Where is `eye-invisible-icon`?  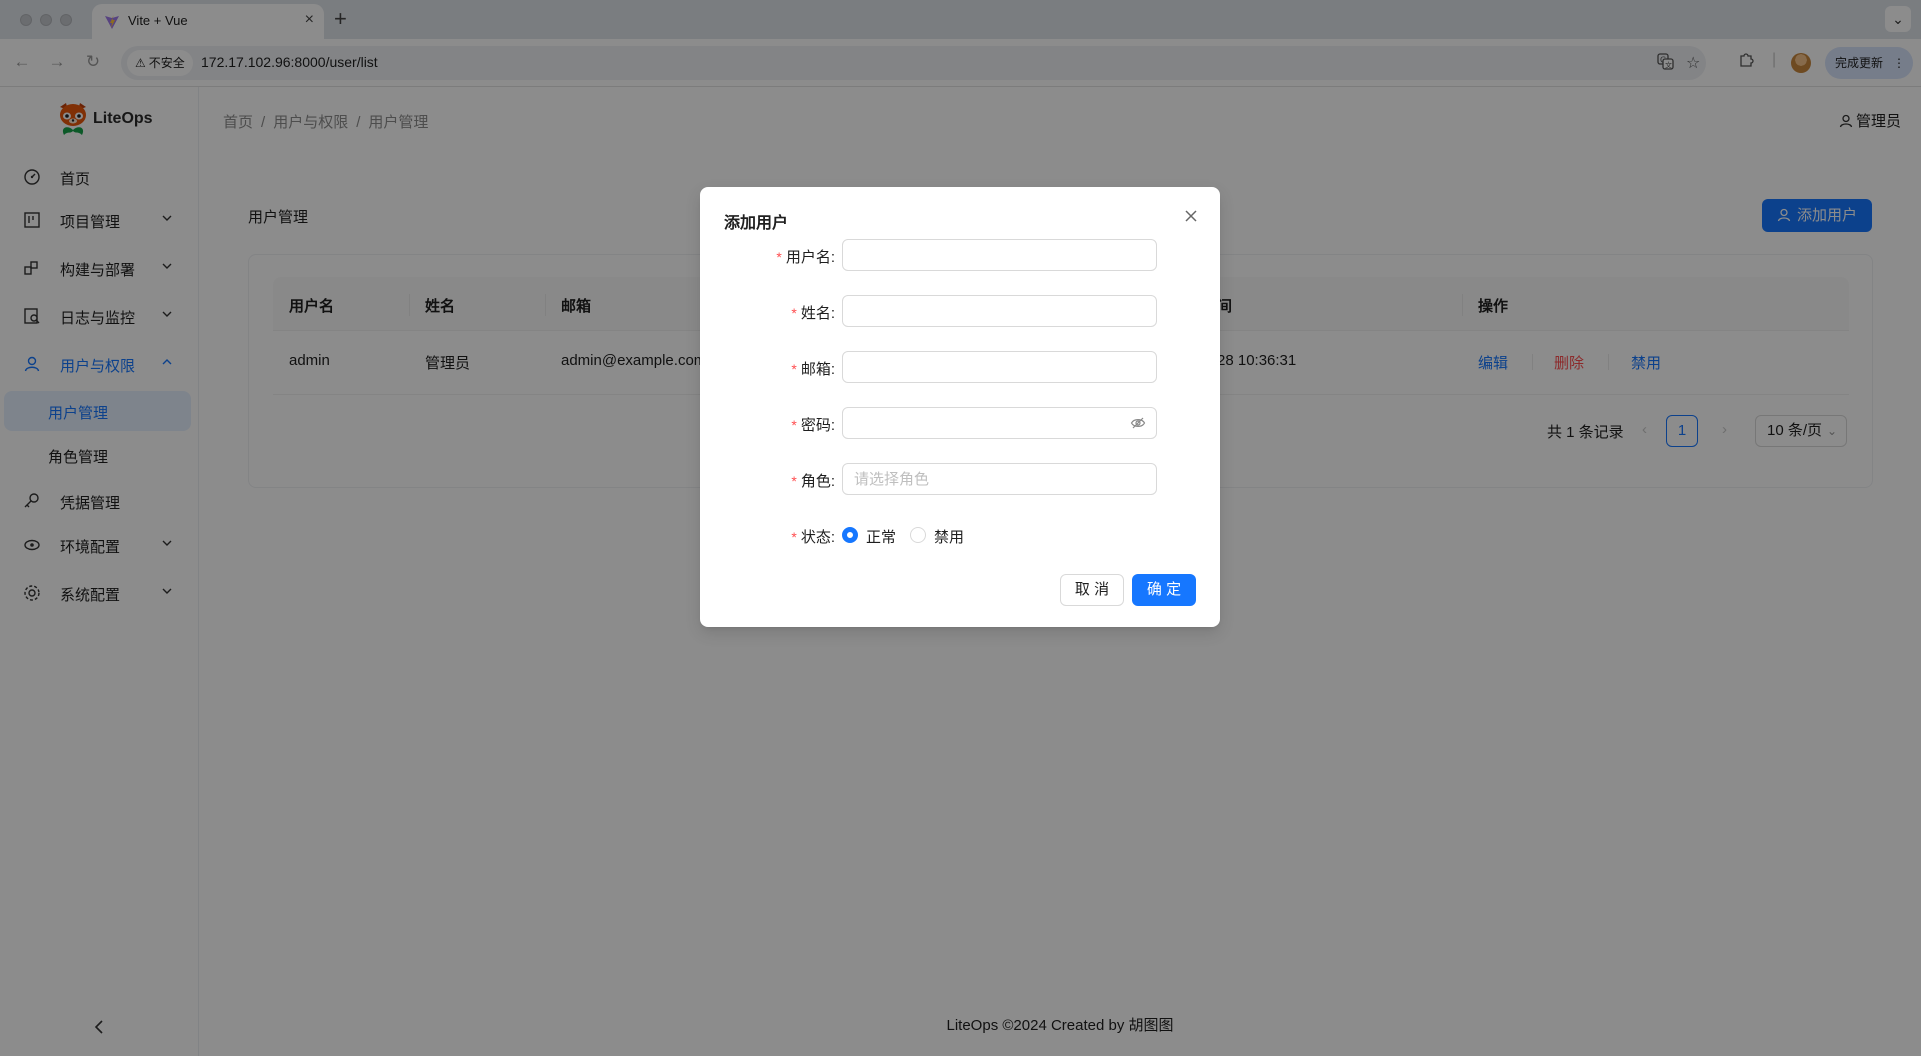 eye-invisible-icon is located at coordinates (1138, 423).